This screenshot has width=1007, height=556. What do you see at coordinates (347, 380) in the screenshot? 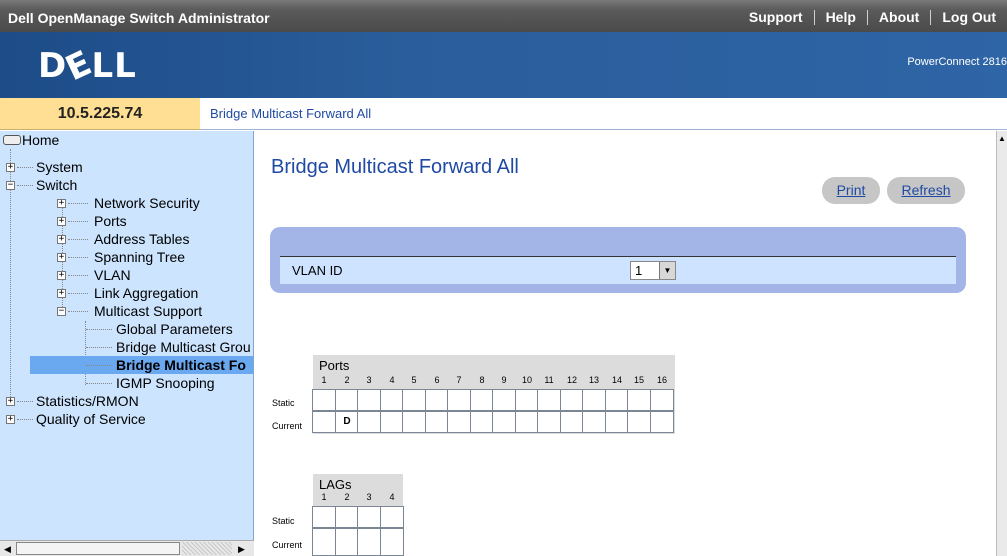
I see `port-column-number: 2` at bounding box center [347, 380].